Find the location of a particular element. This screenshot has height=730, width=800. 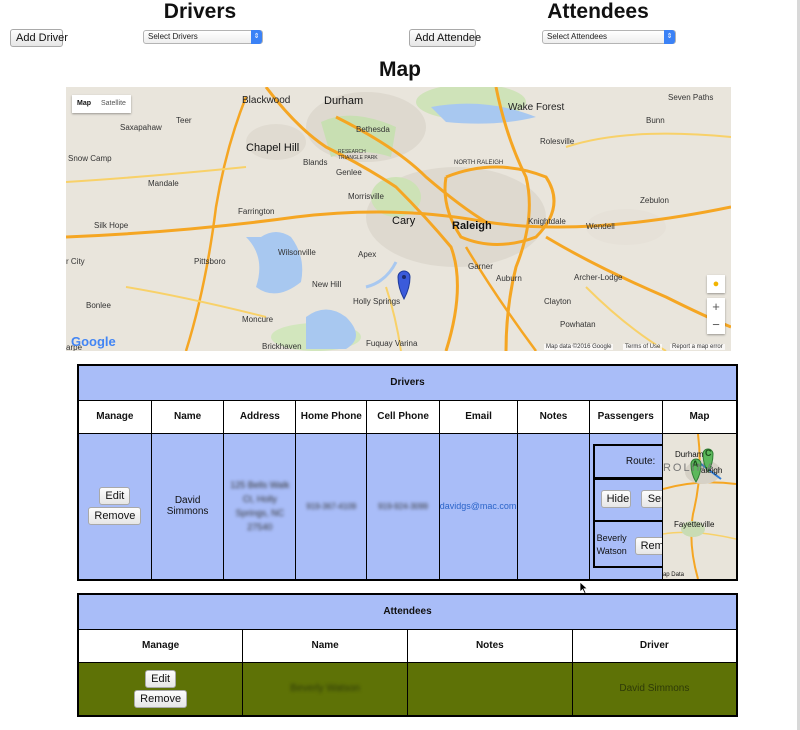

map-label: Bonlee is located at coordinates (98, 305).